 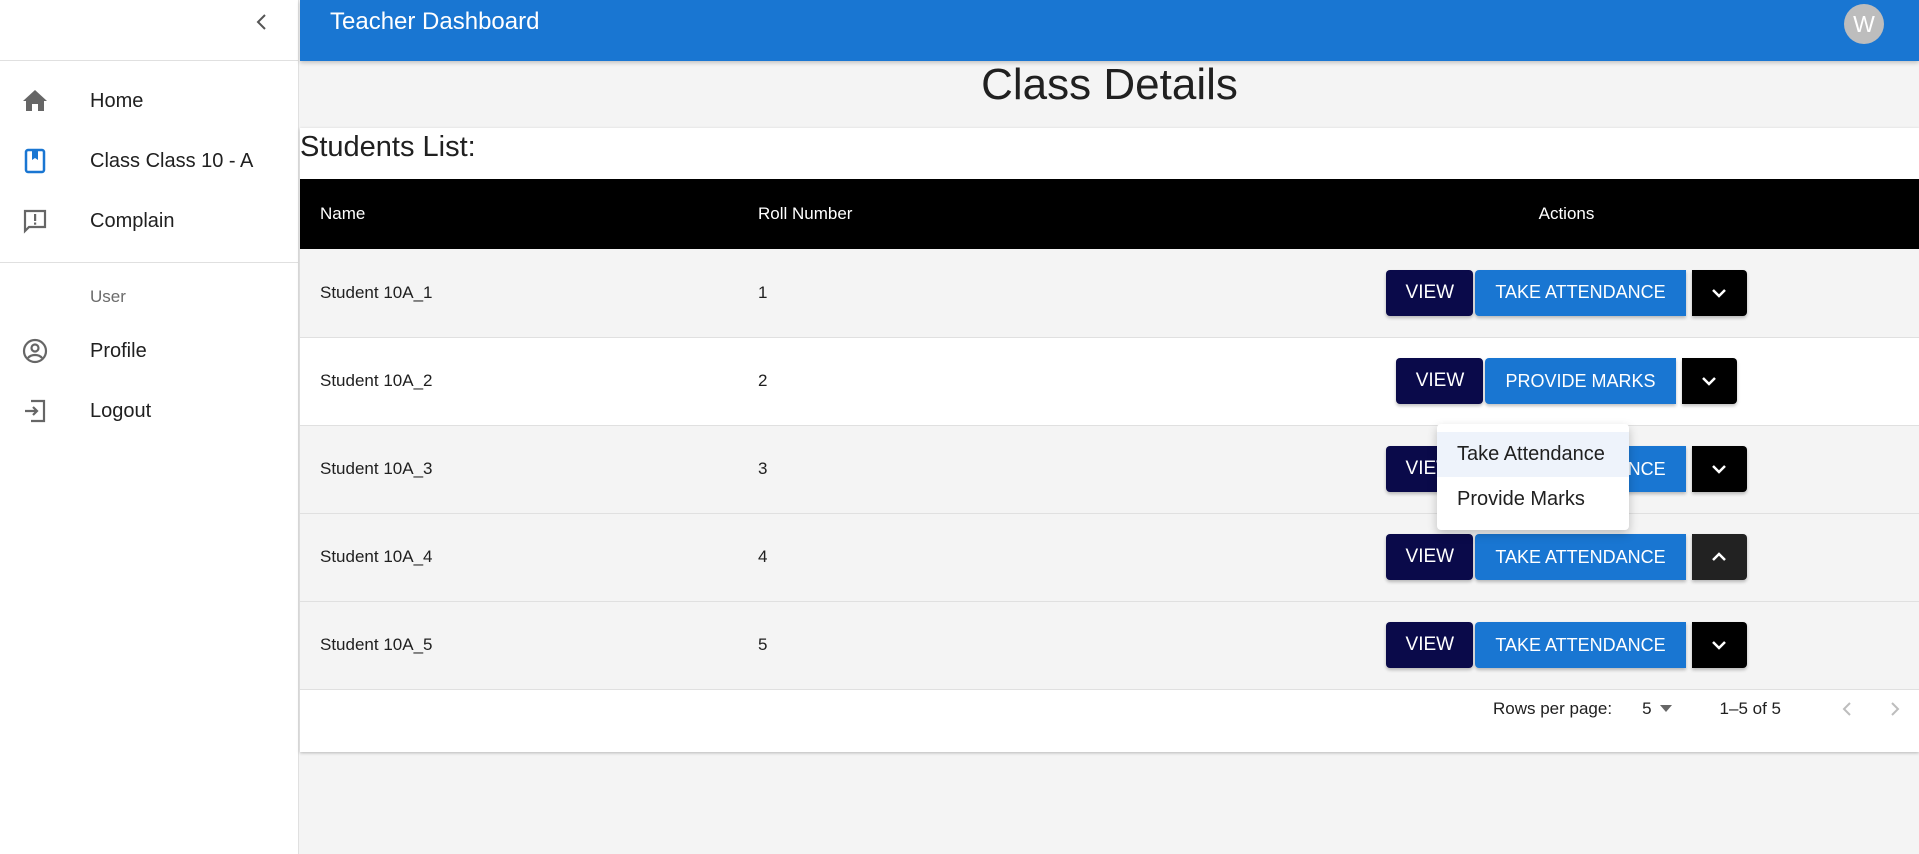 What do you see at coordinates (763, 380) in the screenshot?
I see `roll-number: 2` at bounding box center [763, 380].